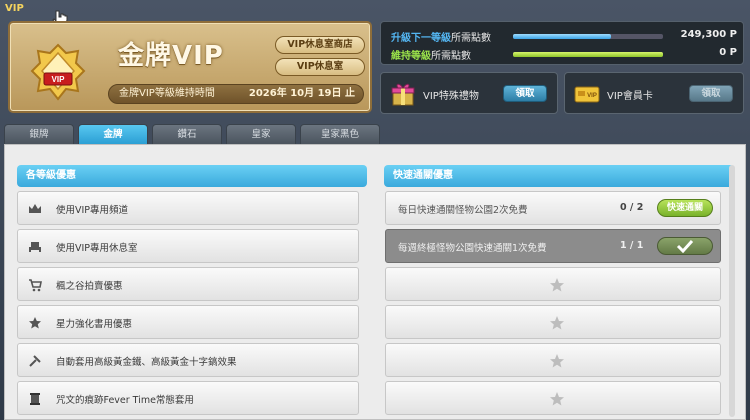 The width and height of the screenshot is (750, 420). Describe the element at coordinates (632, 207) in the screenshot. I see `quick-pass-count: 0 / 2` at that location.